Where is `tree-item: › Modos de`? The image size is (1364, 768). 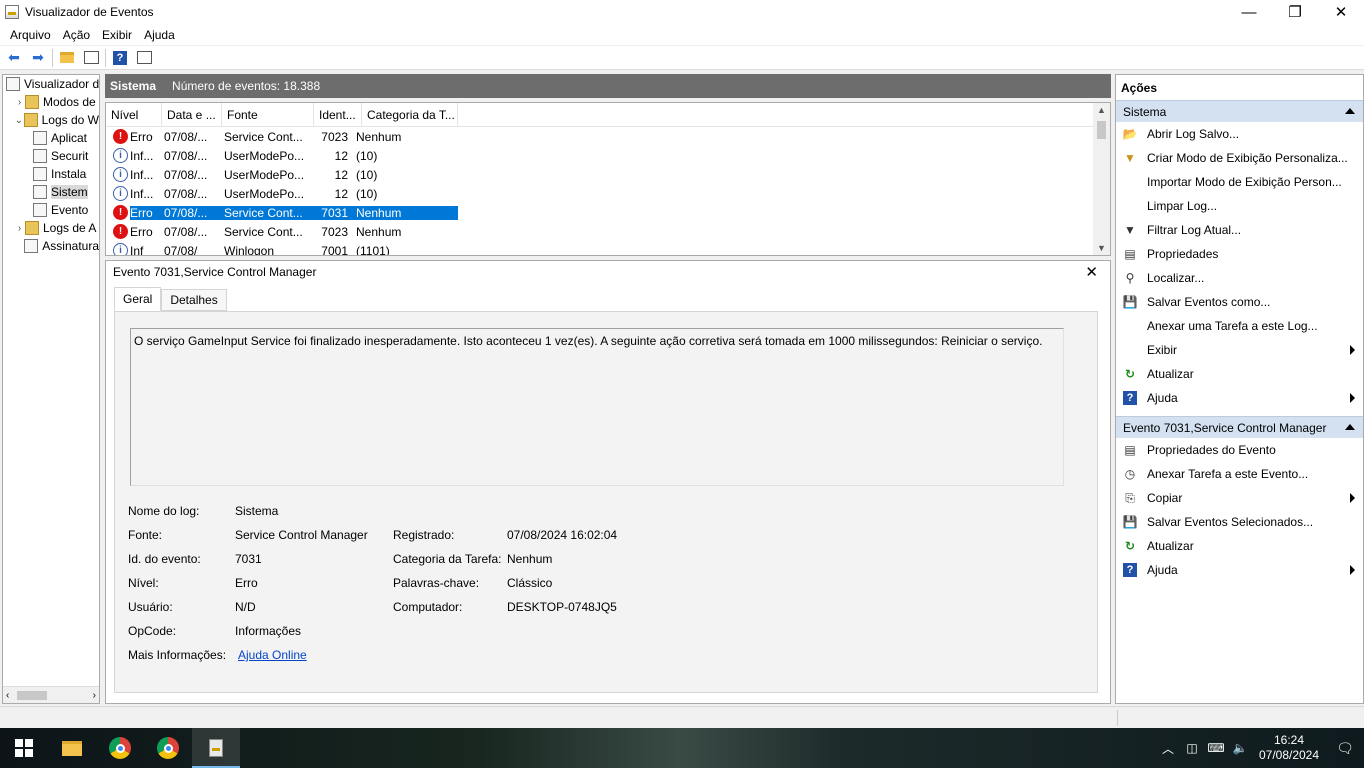
tree-item: › Modos de is located at coordinates (51, 102).